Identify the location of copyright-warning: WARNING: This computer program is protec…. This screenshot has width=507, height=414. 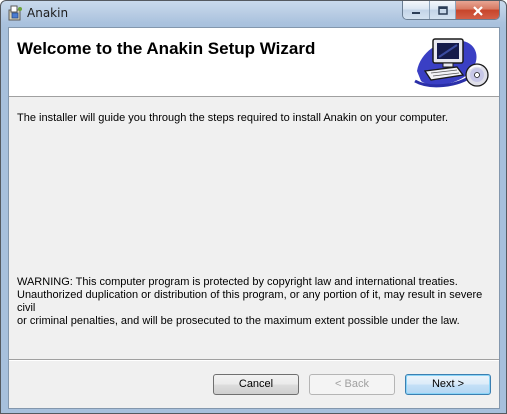
(250, 301).